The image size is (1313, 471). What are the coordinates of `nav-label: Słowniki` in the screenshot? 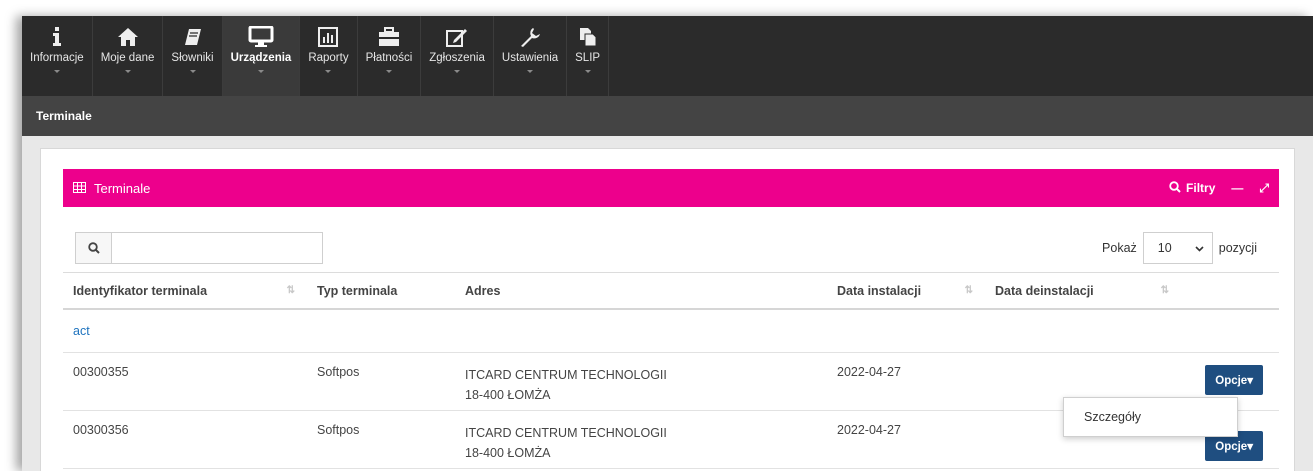 It's located at (192, 58).